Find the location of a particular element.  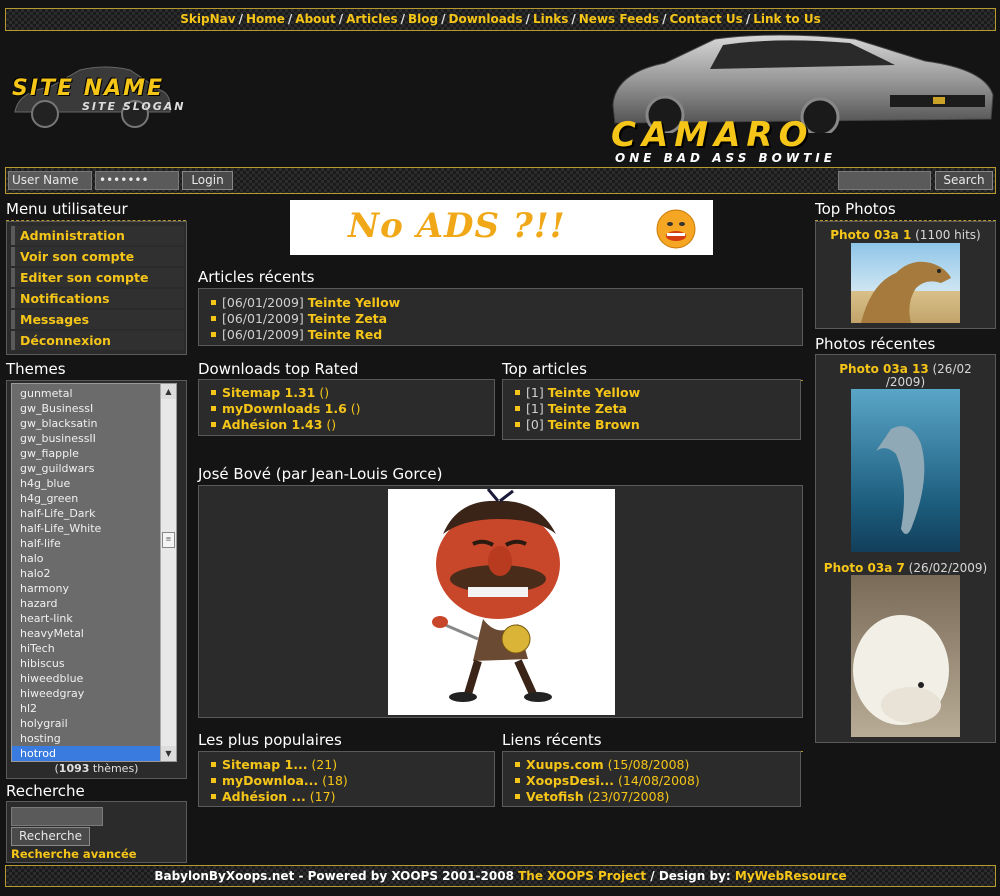

menu-item-notifications: Notifications is located at coordinates (97, 298).